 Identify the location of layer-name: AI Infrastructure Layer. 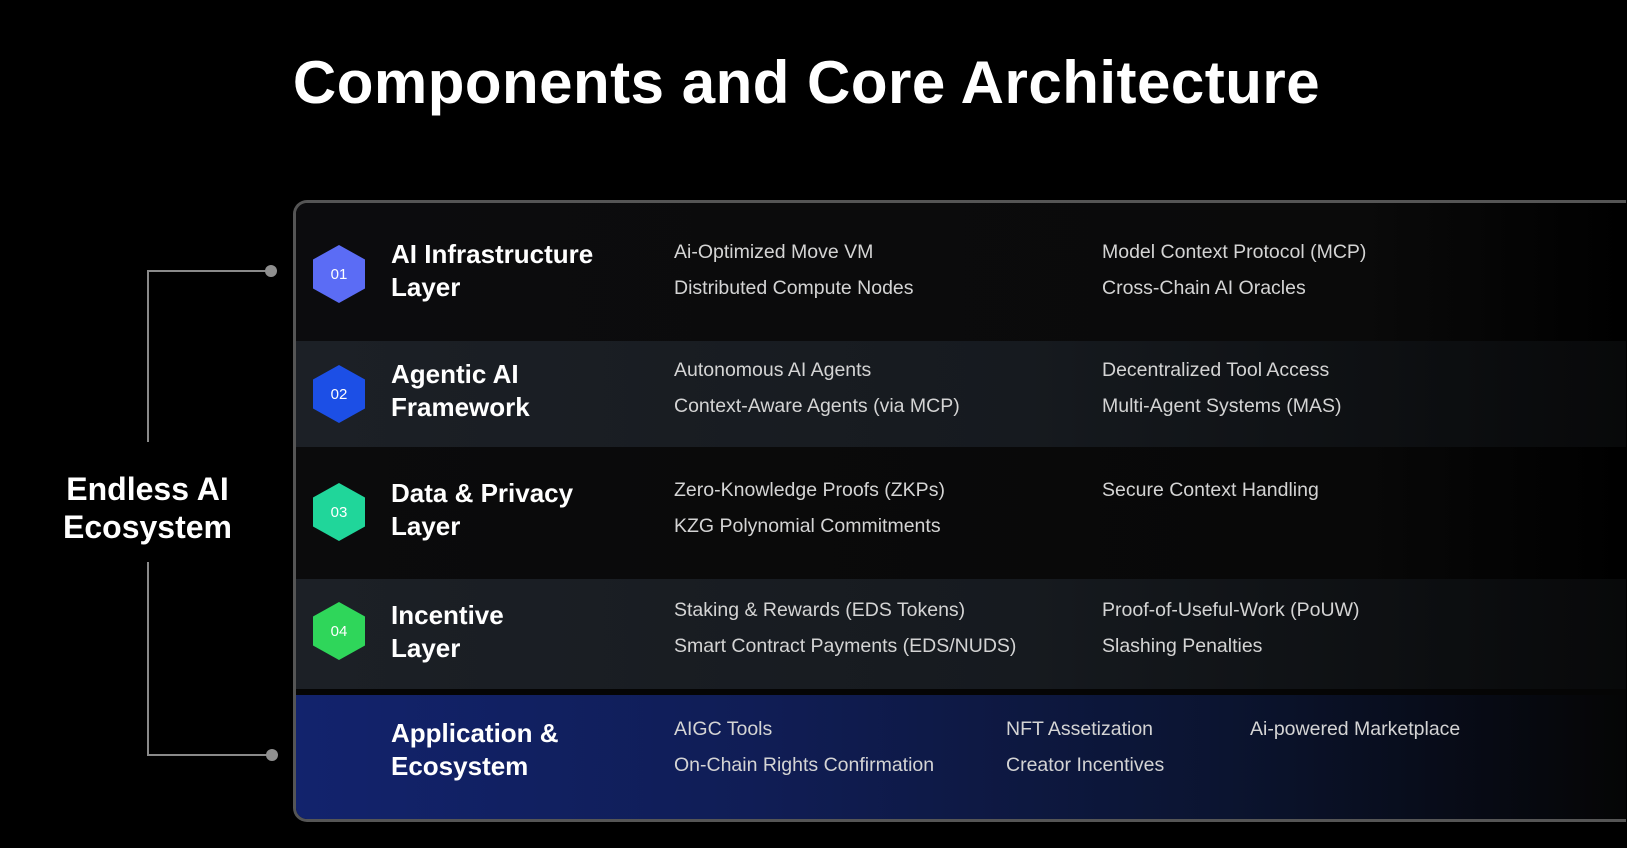
(492, 271).